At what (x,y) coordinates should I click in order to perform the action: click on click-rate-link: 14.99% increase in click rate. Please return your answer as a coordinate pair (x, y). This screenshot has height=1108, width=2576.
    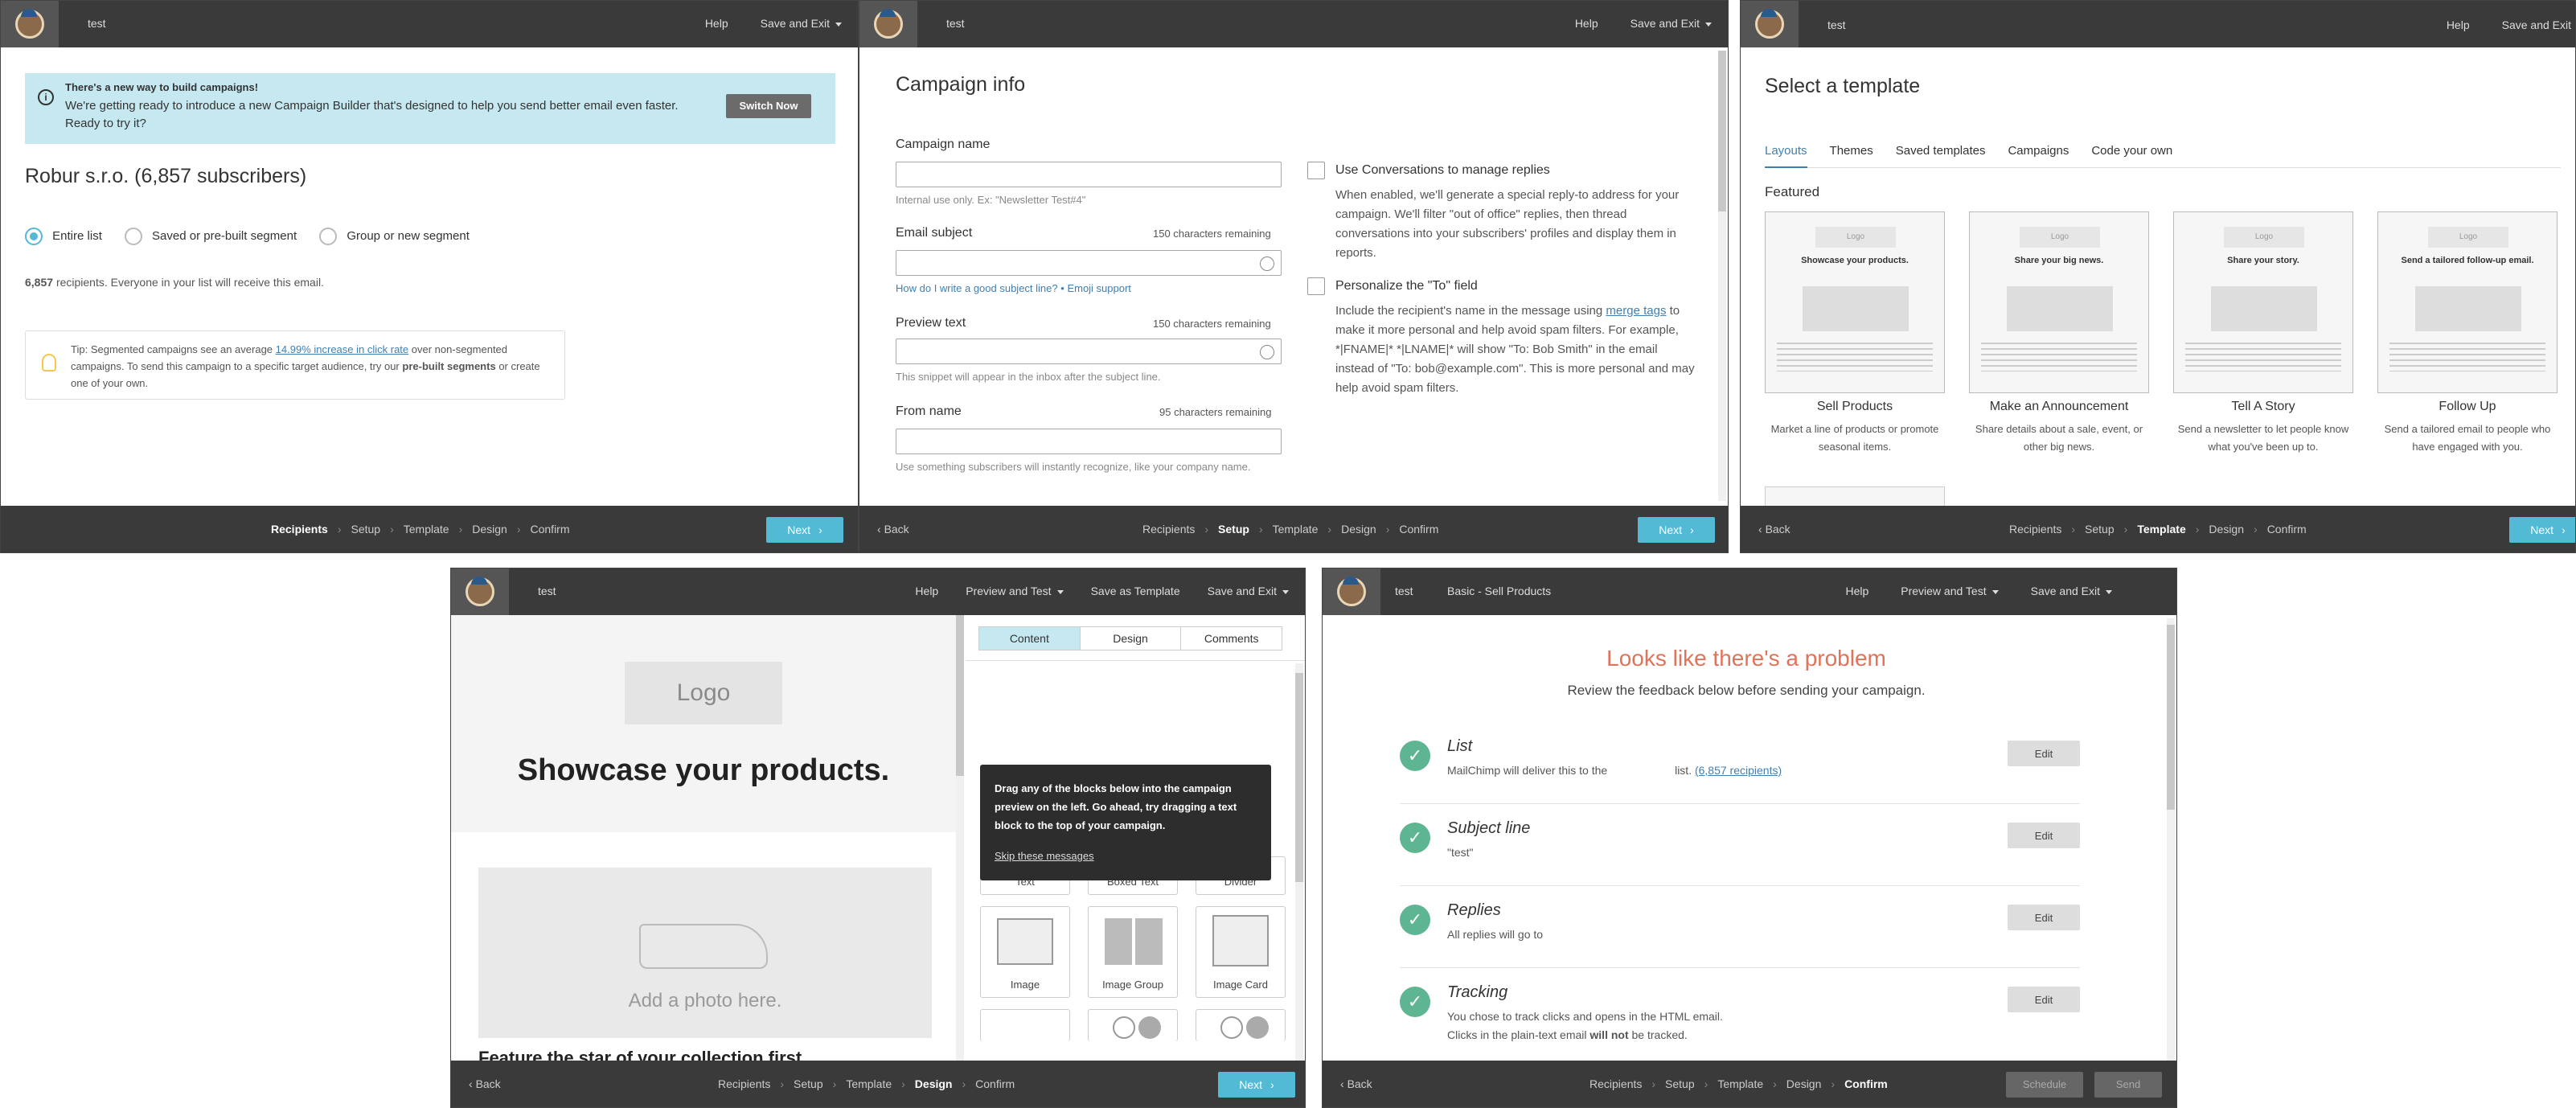
    Looking at the image, I should click on (342, 349).